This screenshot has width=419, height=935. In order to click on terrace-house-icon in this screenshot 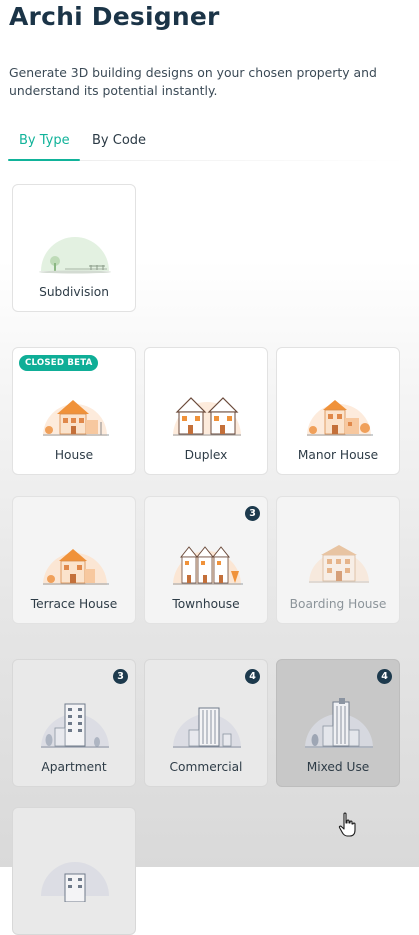, I will do `click(76, 567)`.